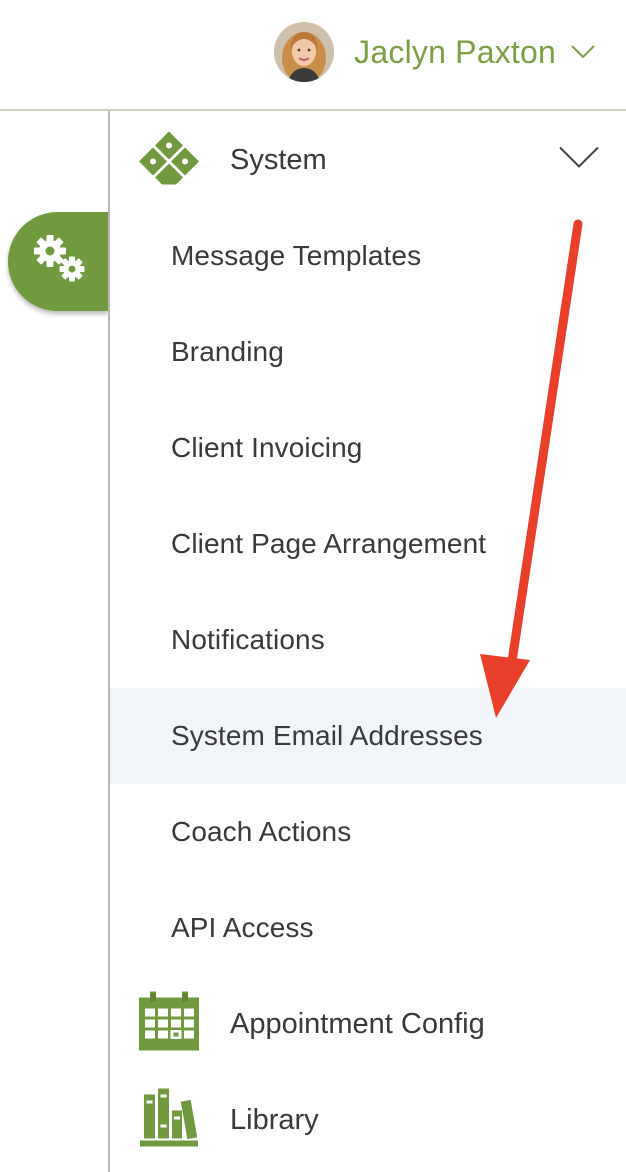  Describe the element at coordinates (368, 832) in the screenshot. I see `nav-item-coach-actions: Coach Actions` at that location.